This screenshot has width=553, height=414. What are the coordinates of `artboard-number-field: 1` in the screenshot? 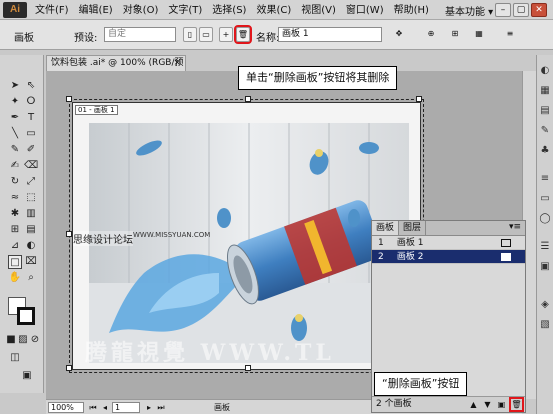 It's located at (126, 407).